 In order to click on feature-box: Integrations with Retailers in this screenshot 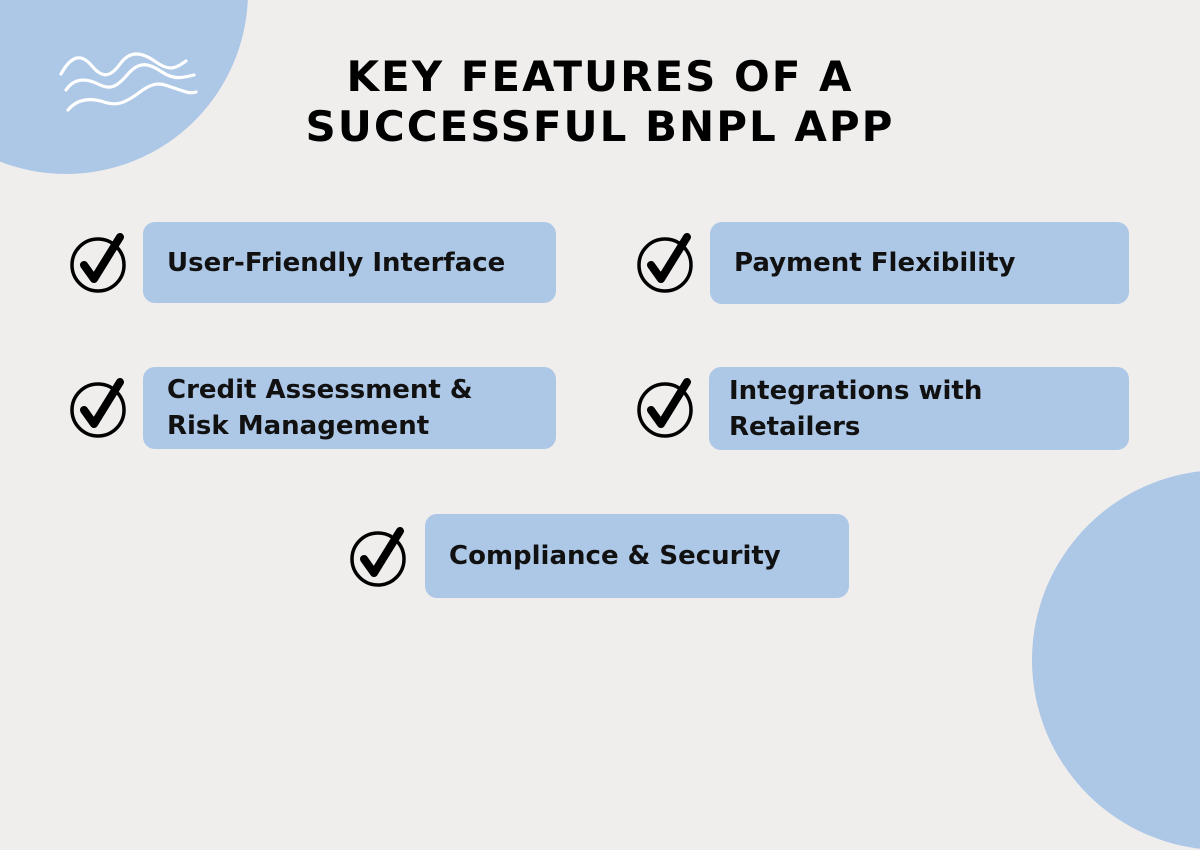, I will do `click(919, 408)`.